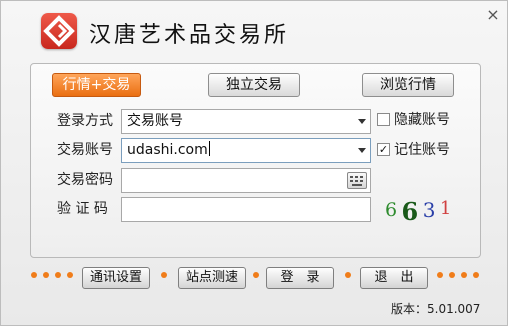  Describe the element at coordinates (429, 210) in the screenshot. I see `captcha-char: 3` at that location.